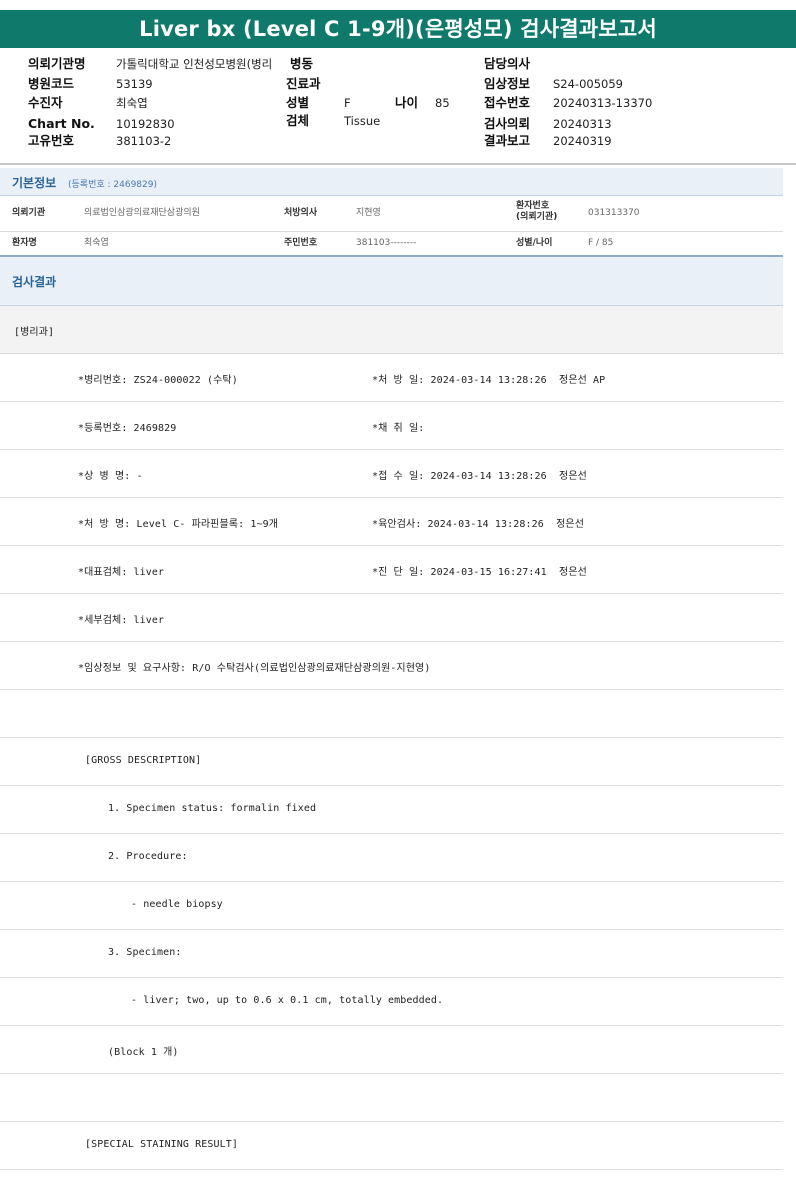  I want to click on age-value: 85, so click(442, 103).